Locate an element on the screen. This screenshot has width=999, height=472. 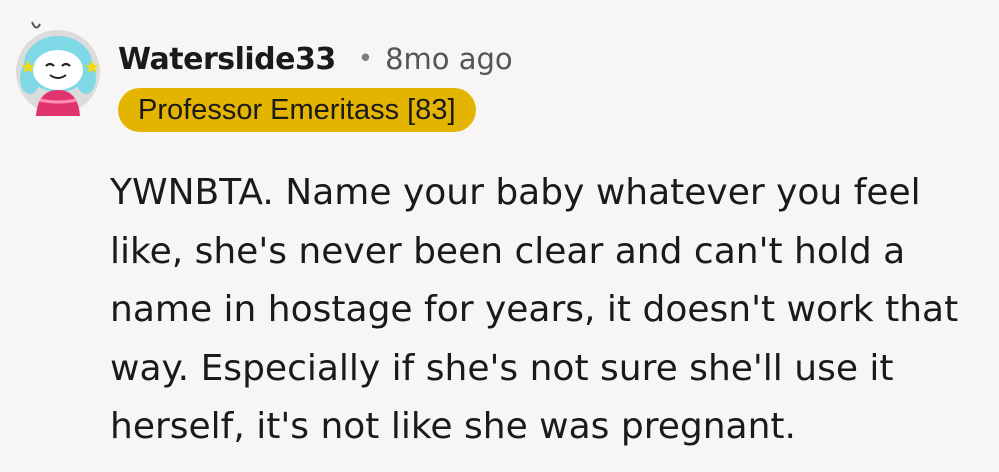
comment-meta: Waterslide33 • 8mo ago is located at coordinates (315, 59).